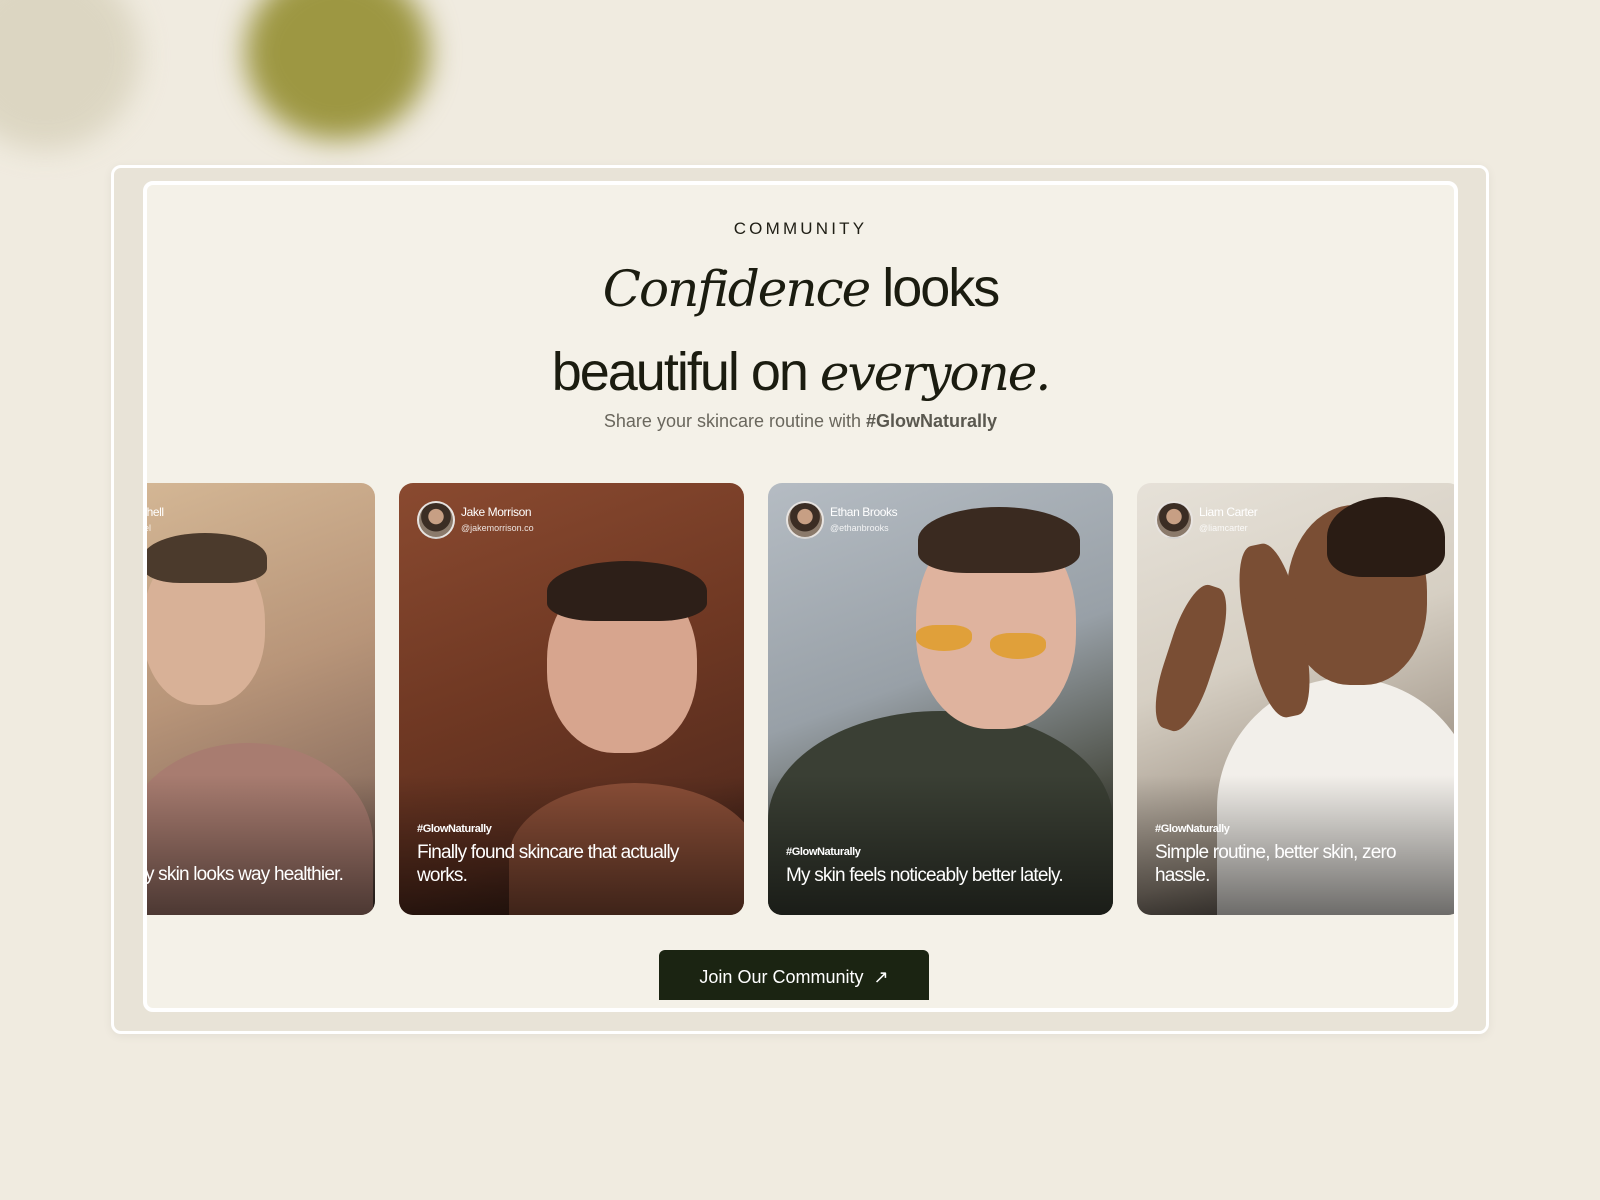 This screenshot has width=1600, height=1200. Describe the element at coordinates (496, 512) in the screenshot. I see `user-name: Jake Morrison` at that location.